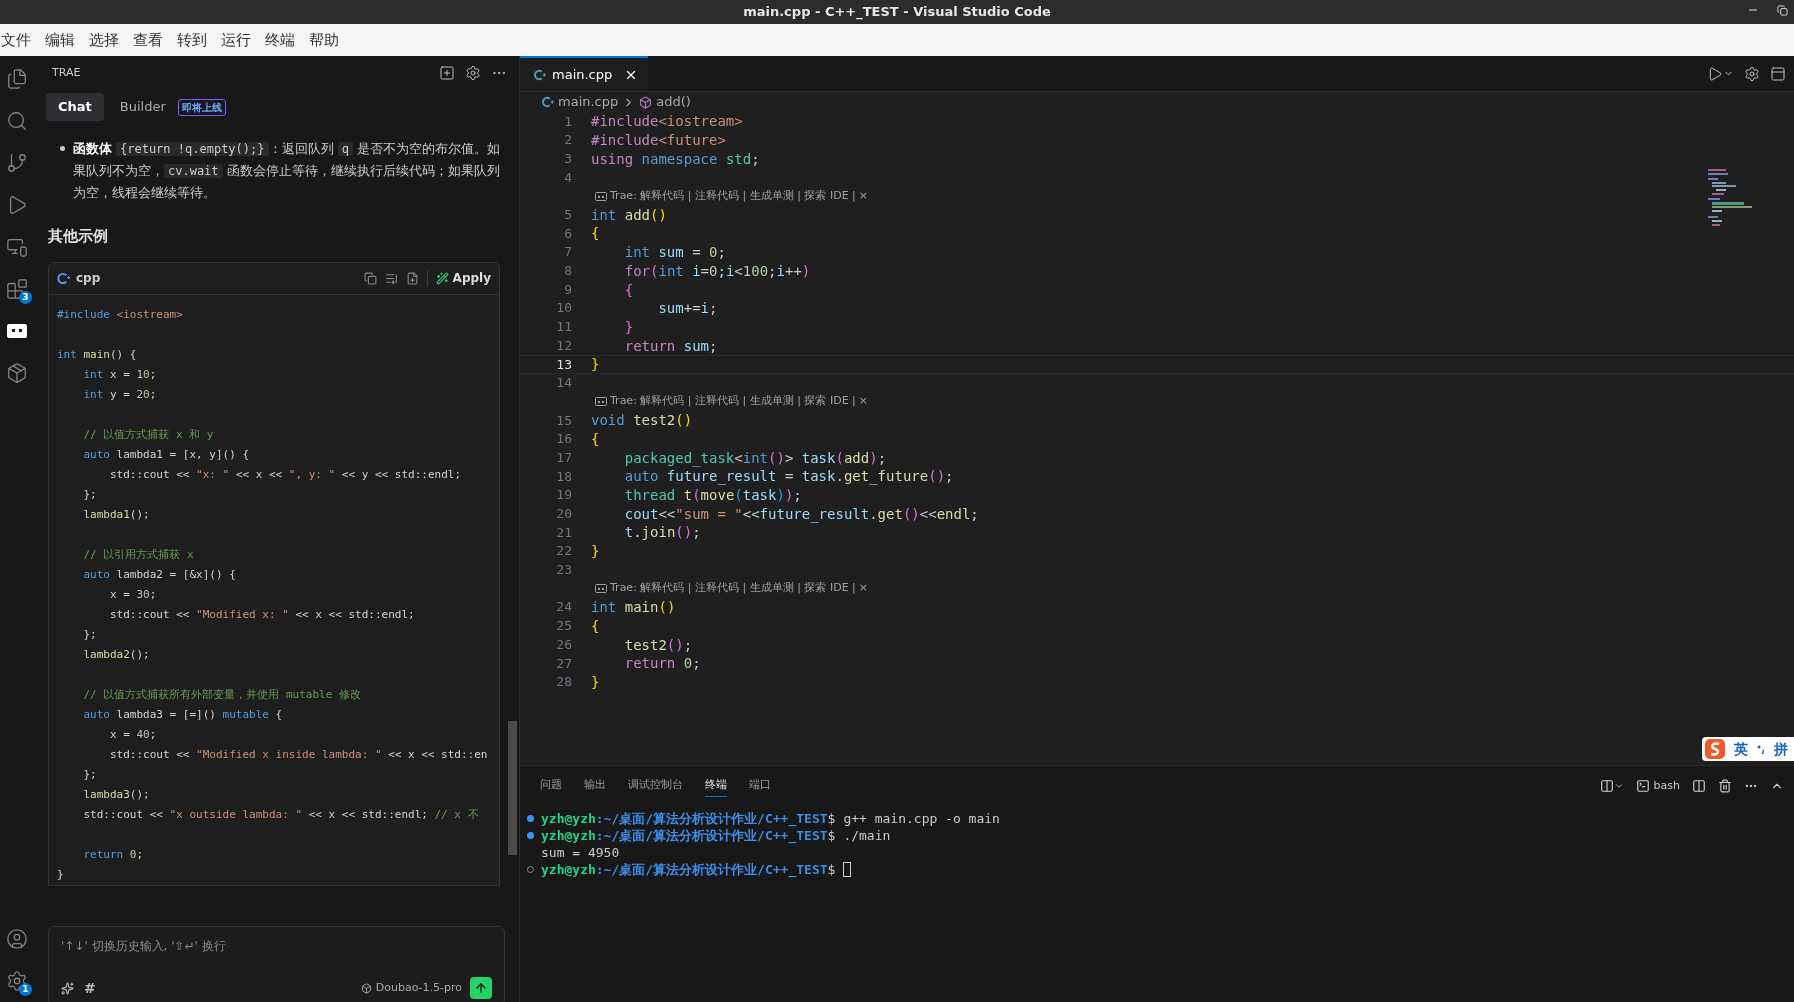  Describe the element at coordinates (563, 570) in the screenshot. I see `line-number: 23` at that location.